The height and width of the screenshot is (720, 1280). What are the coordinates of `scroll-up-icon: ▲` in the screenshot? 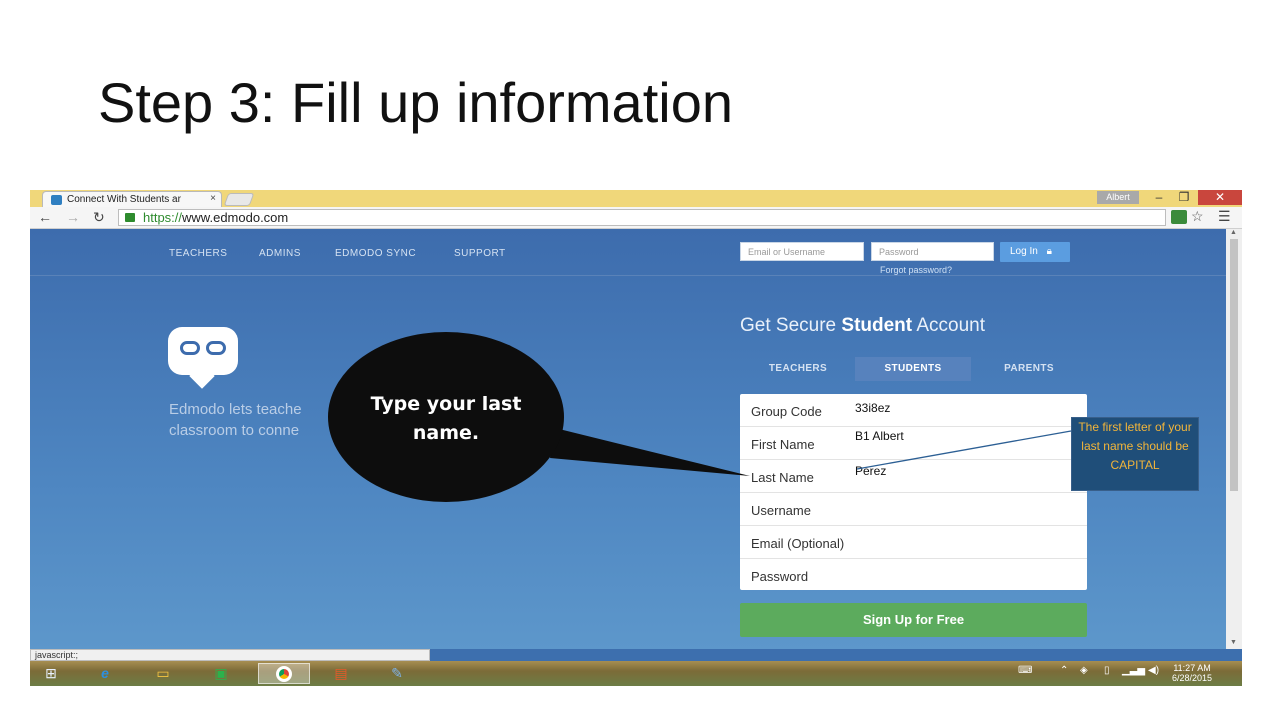 It's located at (1233, 232).